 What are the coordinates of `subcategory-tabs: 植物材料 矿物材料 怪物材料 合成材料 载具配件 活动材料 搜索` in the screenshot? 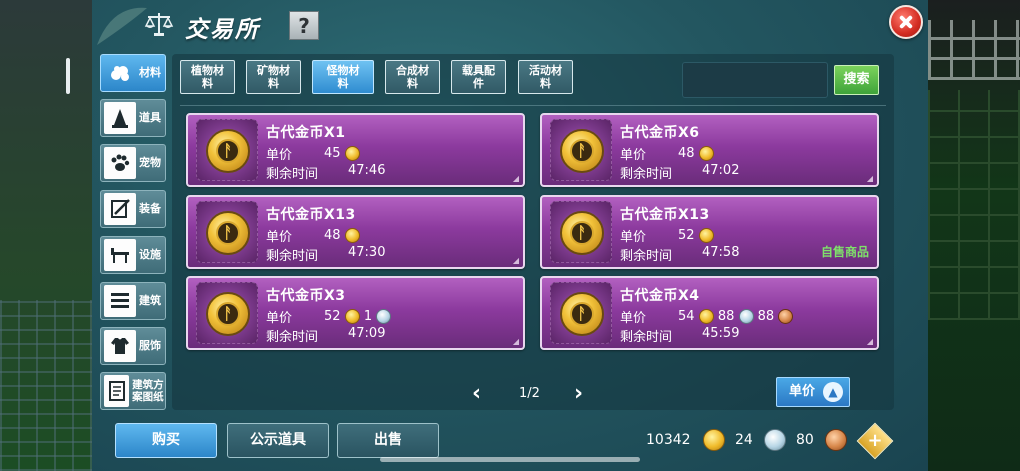 It's located at (533, 77).